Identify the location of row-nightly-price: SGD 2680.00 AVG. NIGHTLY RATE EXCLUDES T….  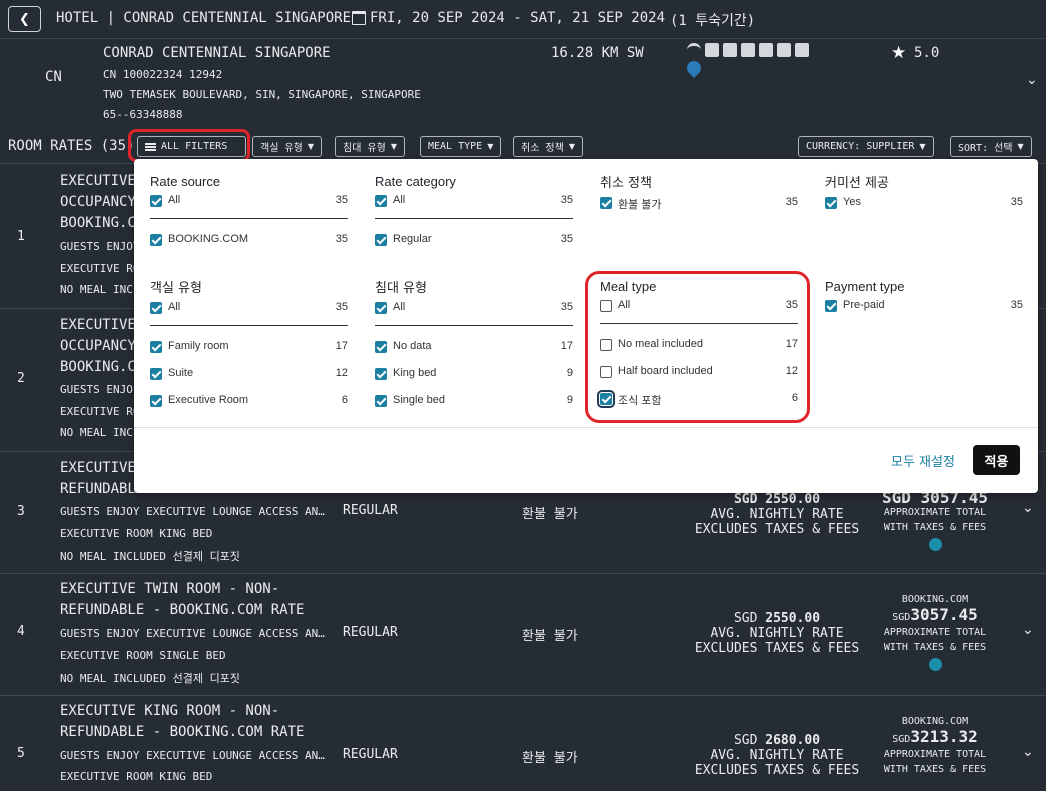
(777, 755).